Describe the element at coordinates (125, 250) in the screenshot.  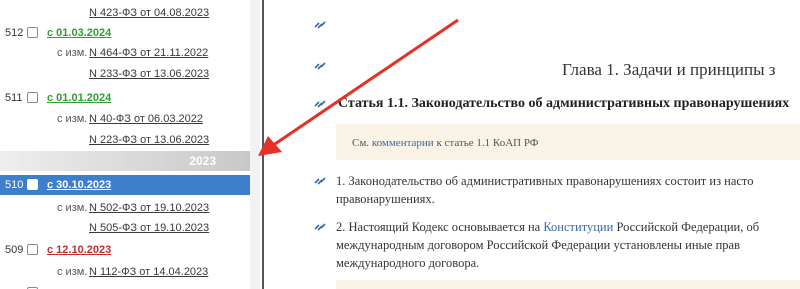
I see `revision-list-item: 509 с 12.10.2023` at that location.